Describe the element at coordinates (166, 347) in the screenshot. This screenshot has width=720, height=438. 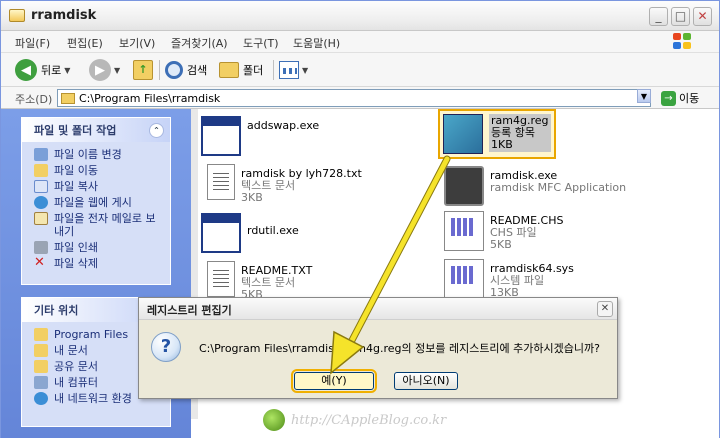
I see `question-icon: ?` at that location.